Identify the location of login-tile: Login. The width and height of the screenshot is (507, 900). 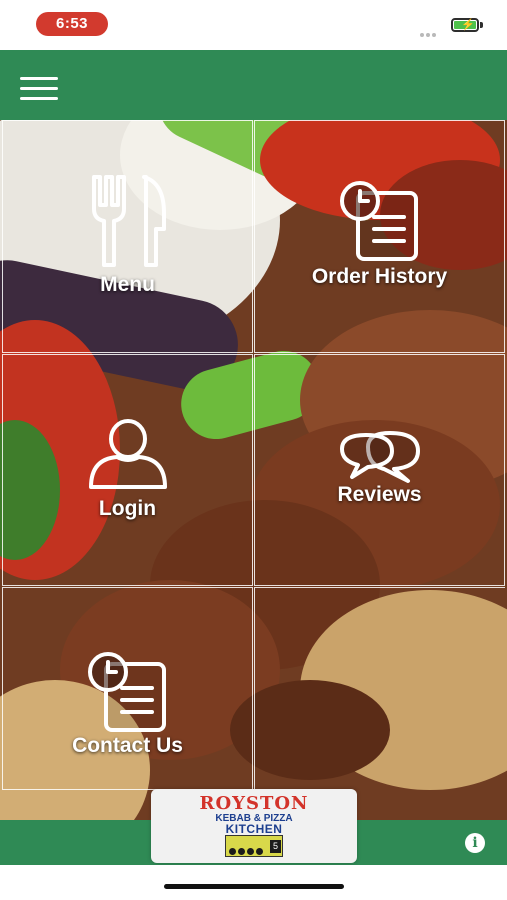
(127, 470).